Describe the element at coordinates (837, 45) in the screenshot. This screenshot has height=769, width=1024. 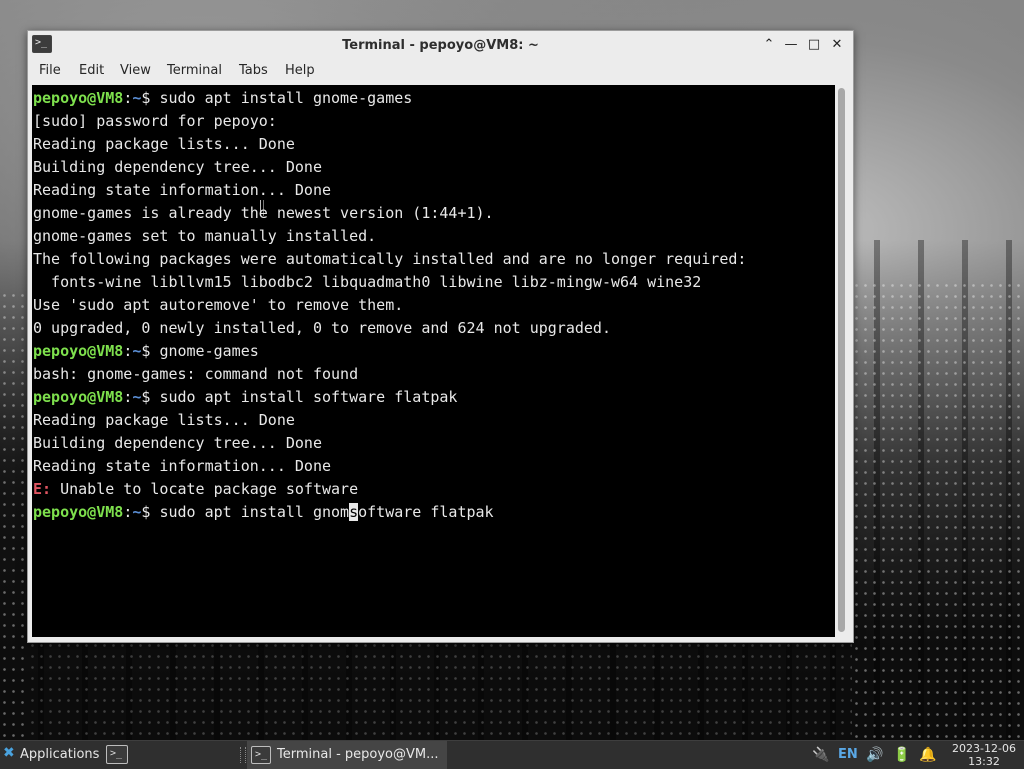
I see `close-button: ✕` at that location.